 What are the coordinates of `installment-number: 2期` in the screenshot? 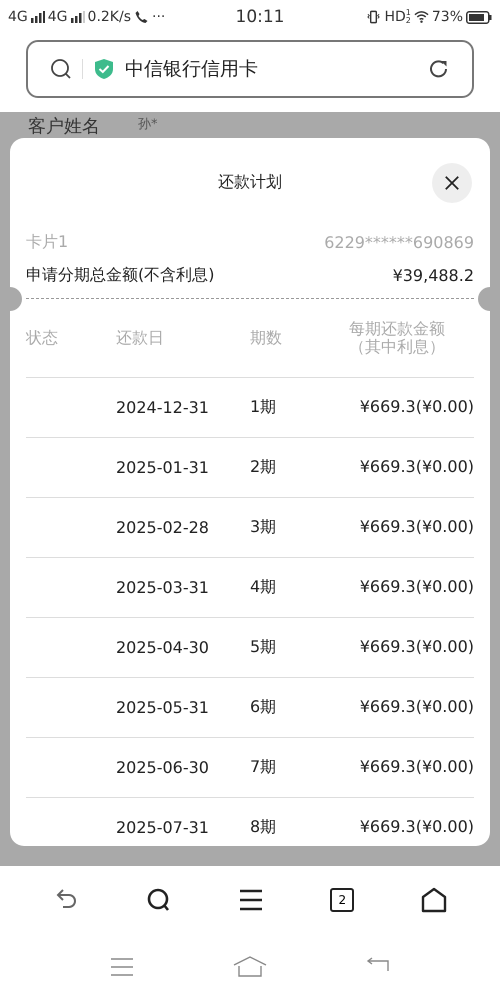 It's located at (264, 467).